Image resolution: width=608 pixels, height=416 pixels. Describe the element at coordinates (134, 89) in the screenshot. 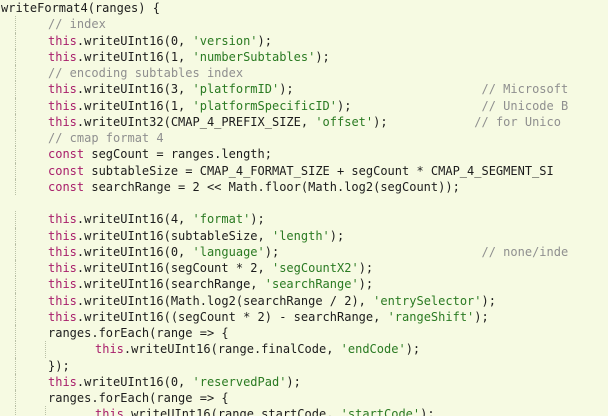

I see `code-token: .writeUInt16(3,` at that location.